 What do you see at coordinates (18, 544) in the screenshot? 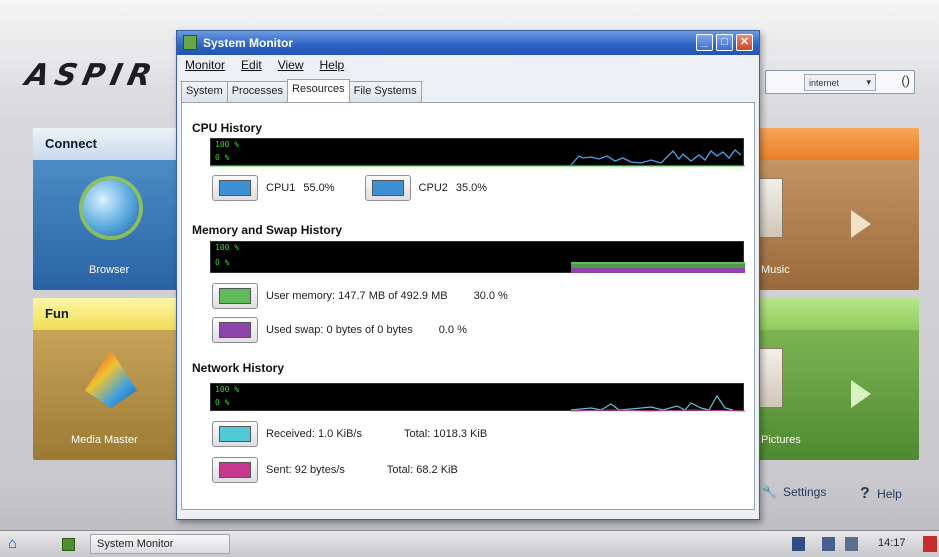
I see `home-icon: ⌂` at bounding box center [18, 544].